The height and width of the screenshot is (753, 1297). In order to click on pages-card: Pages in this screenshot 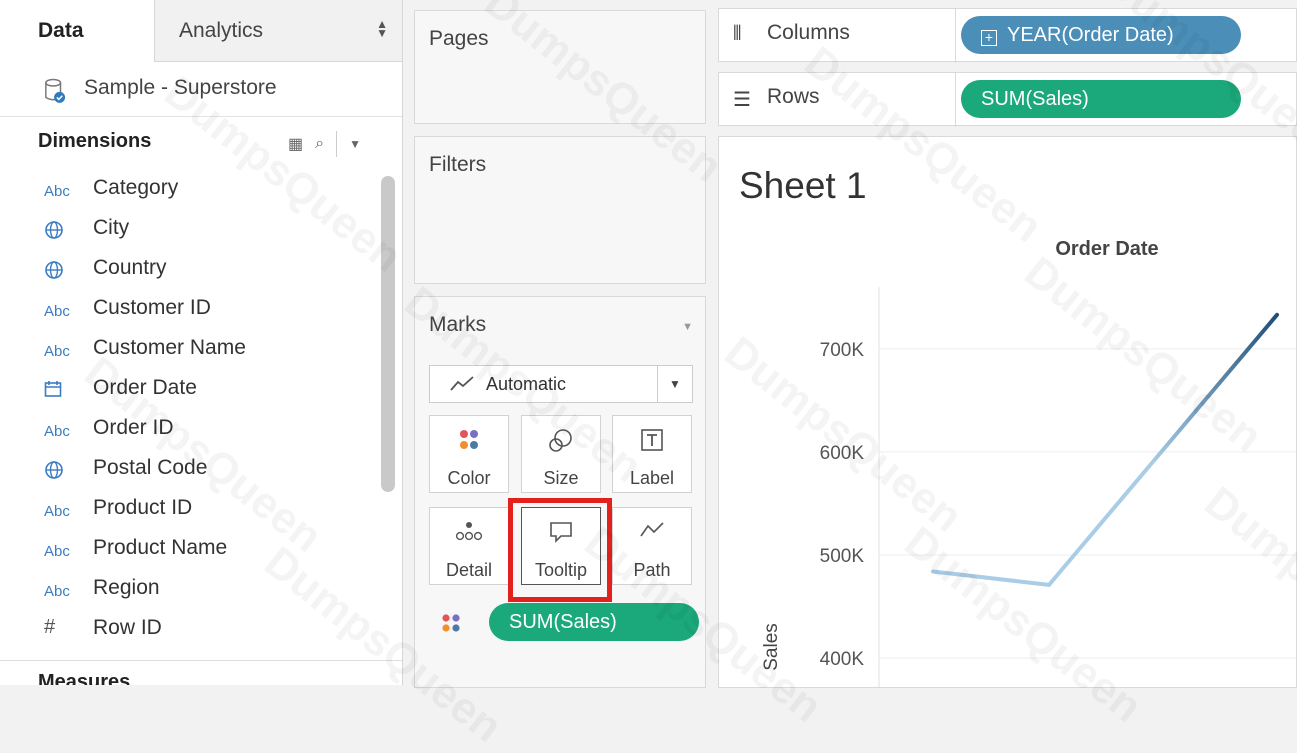, I will do `click(560, 67)`.